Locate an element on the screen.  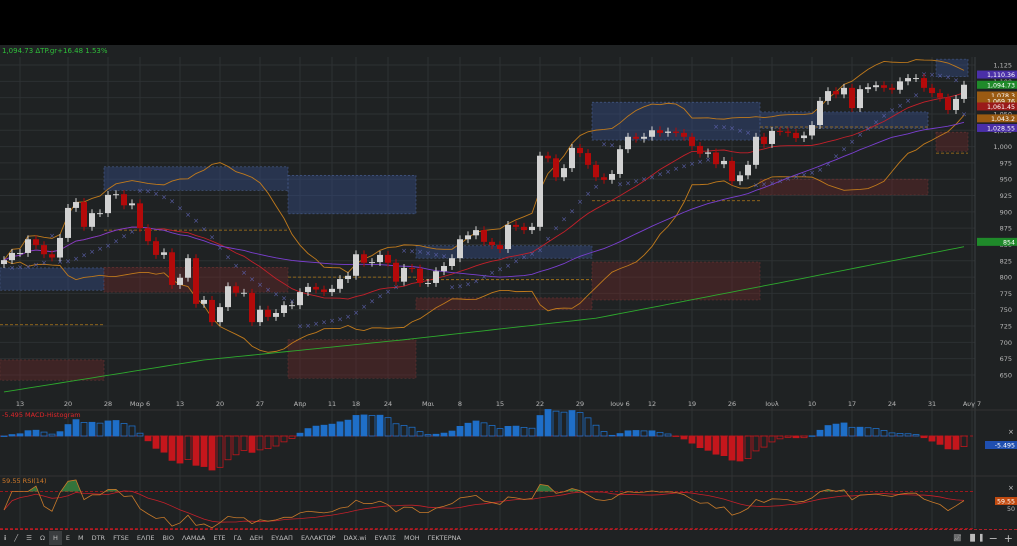
toolbar-symbol-button: ΔΕΗ is located at coordinates (256, 538).